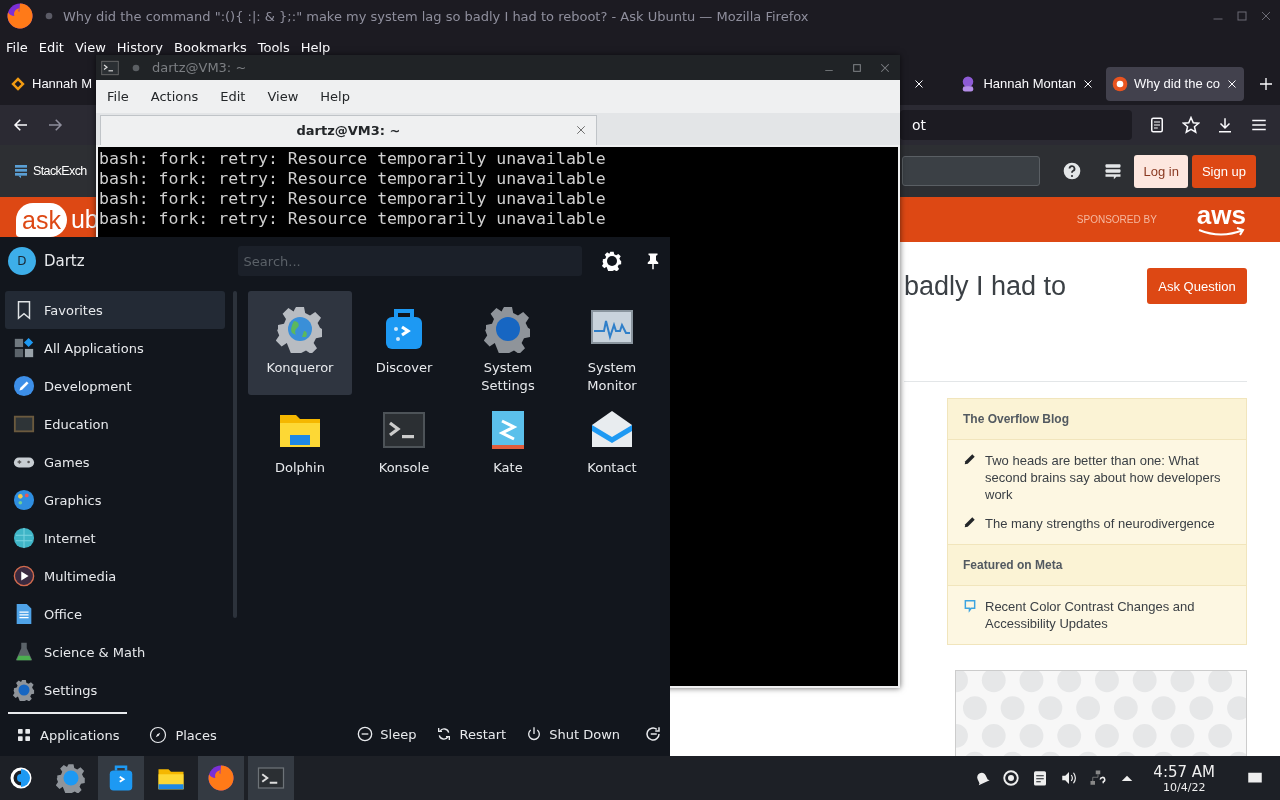 Image resolution: width=1280 pixels, height=800 pixels. What do you see at coordinates (404, 443) in the screenshot?
I see `app-tile: Konsole` at bounding box center [404, 443].